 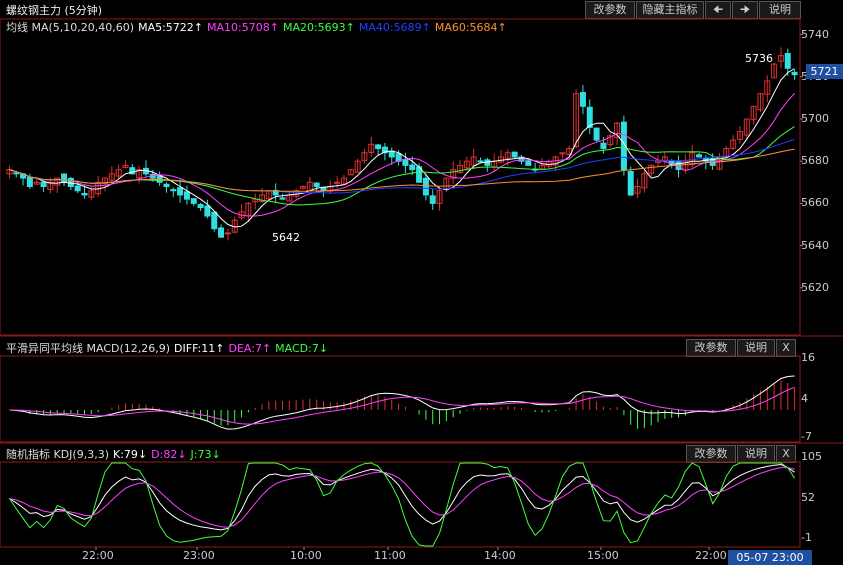 I want to click on macd-frame, so click(x=400, y=399).